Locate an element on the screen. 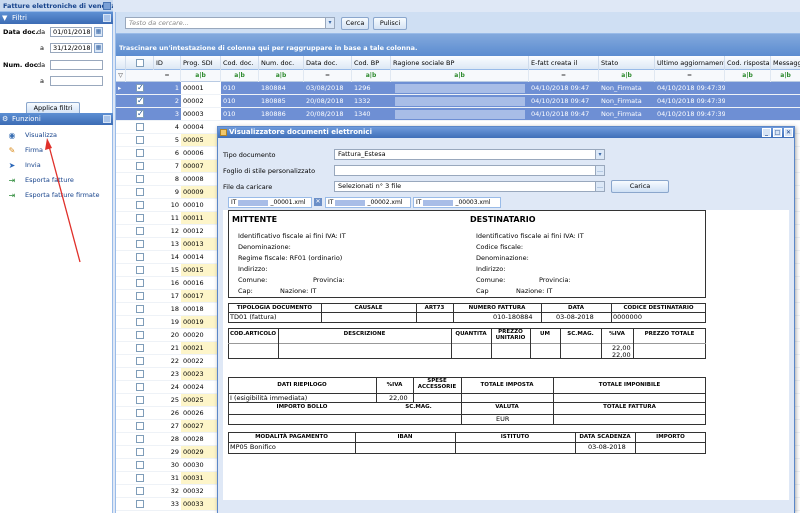 Image resolution: width=800 pixels, height=513 pixels. close-tab-icon: ✕ is located at coordinates (318, 202).